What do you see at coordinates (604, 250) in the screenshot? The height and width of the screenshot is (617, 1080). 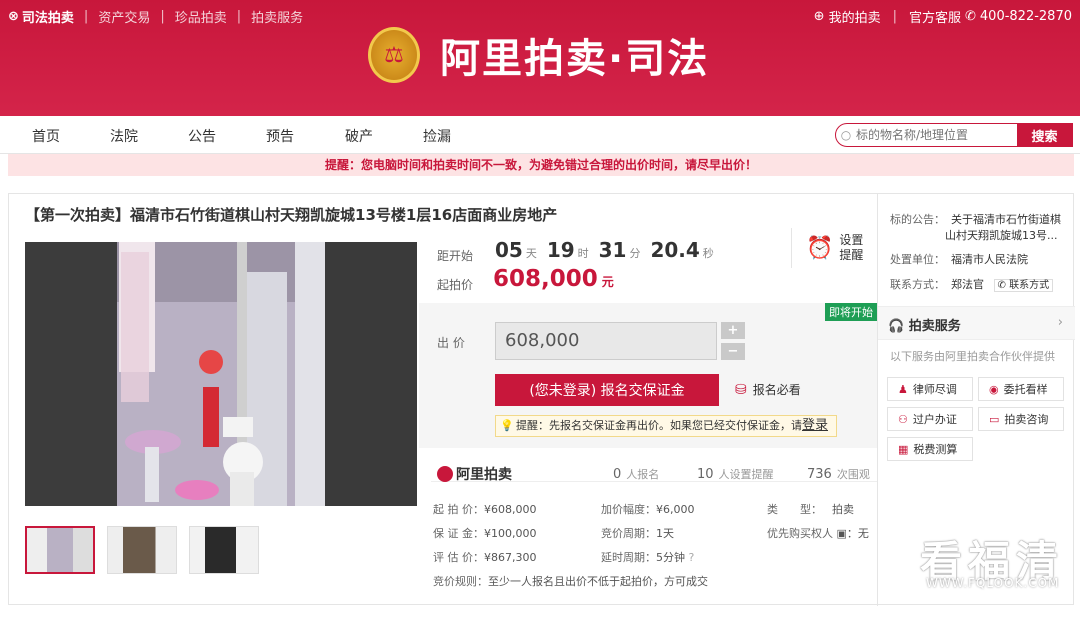 I see `countdown-timer: 05 天 19 时 31 分 20.4 秒` at bounding box center [604, 250].